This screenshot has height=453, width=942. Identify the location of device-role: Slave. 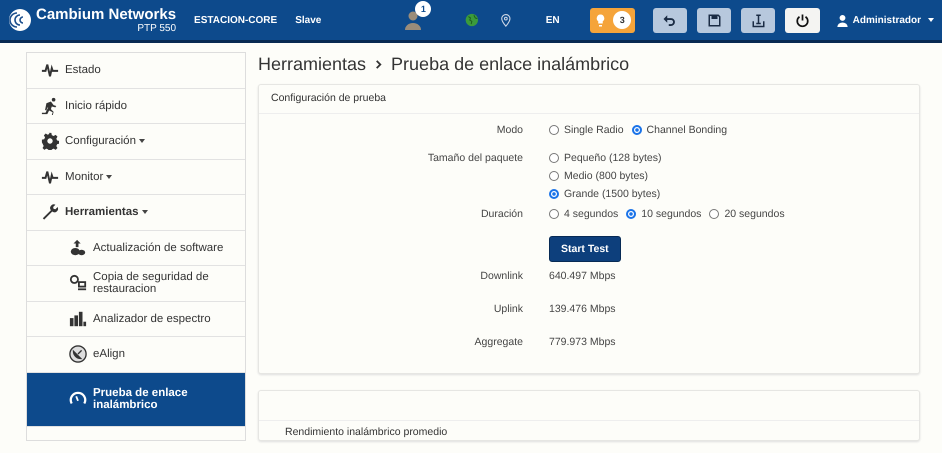
(308, 20).